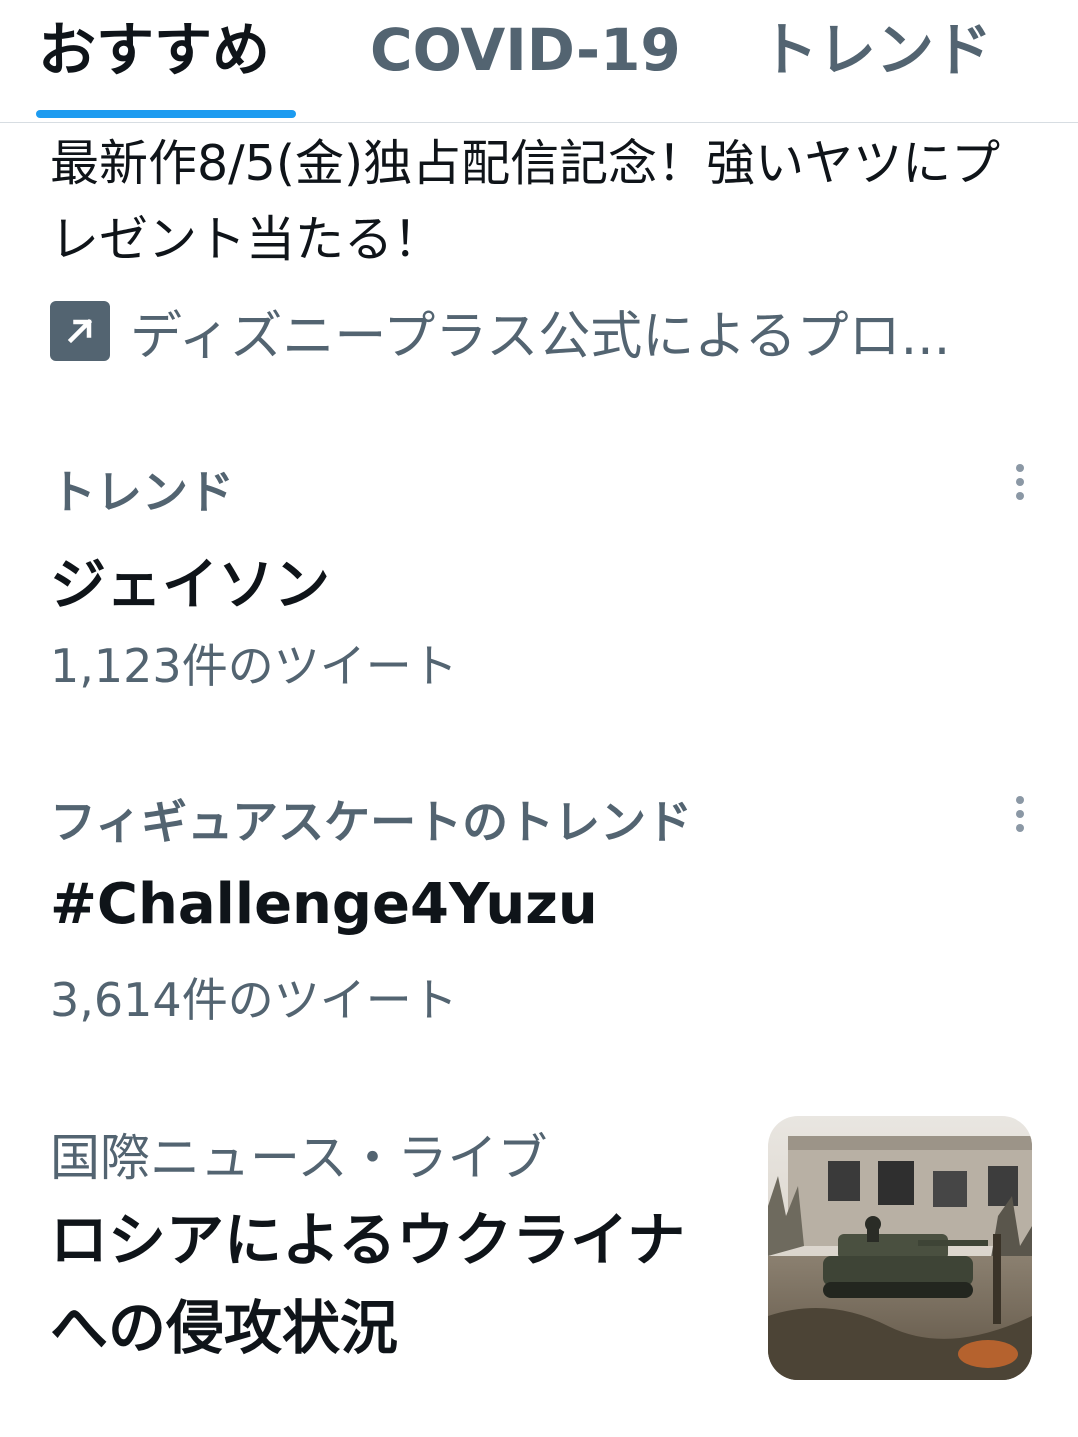 Image resolution: width=1078 pixels, height=1437 pixels. I want to click on news-category: 国際ニュース・ライブ, so click(299, 1158).